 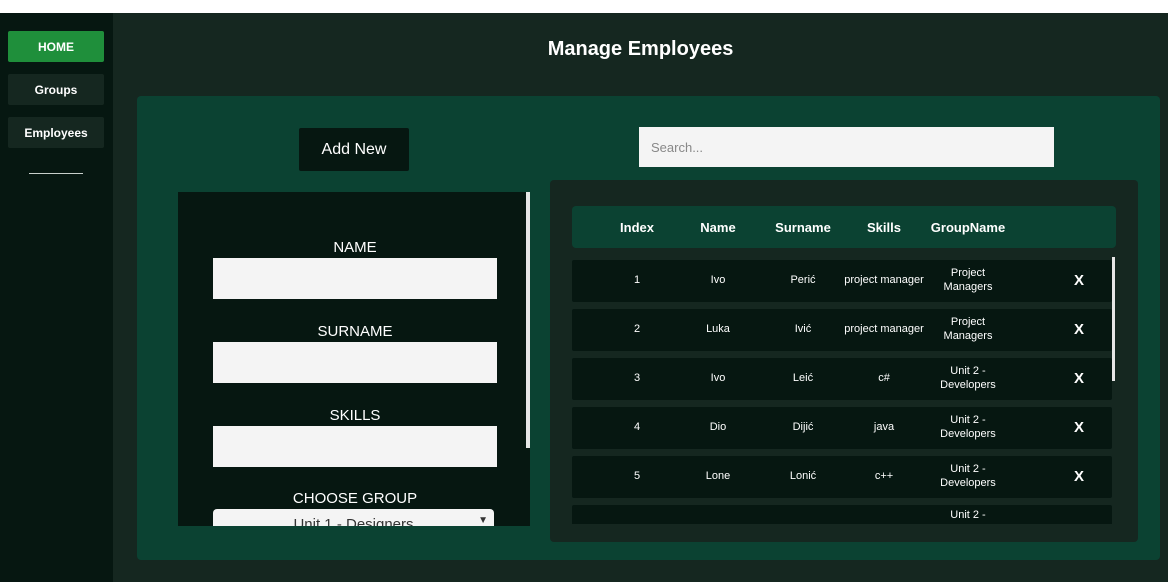 What do you see at coordinates (355, 498) in the screenshot?
I see `group-label: CHOOSE GROUP` at bounding box center [355, 498].